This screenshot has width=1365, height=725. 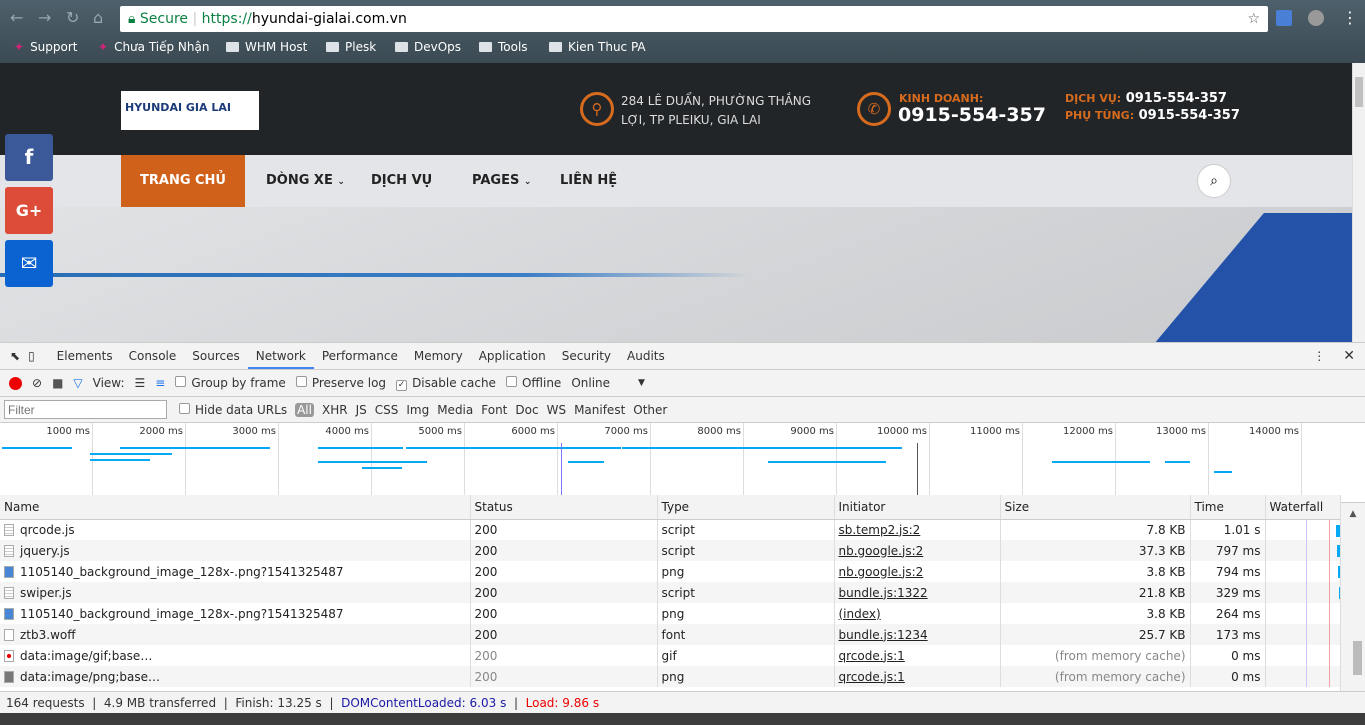 I want to click on tab-elements: Elements, so click(x=85, y=356).